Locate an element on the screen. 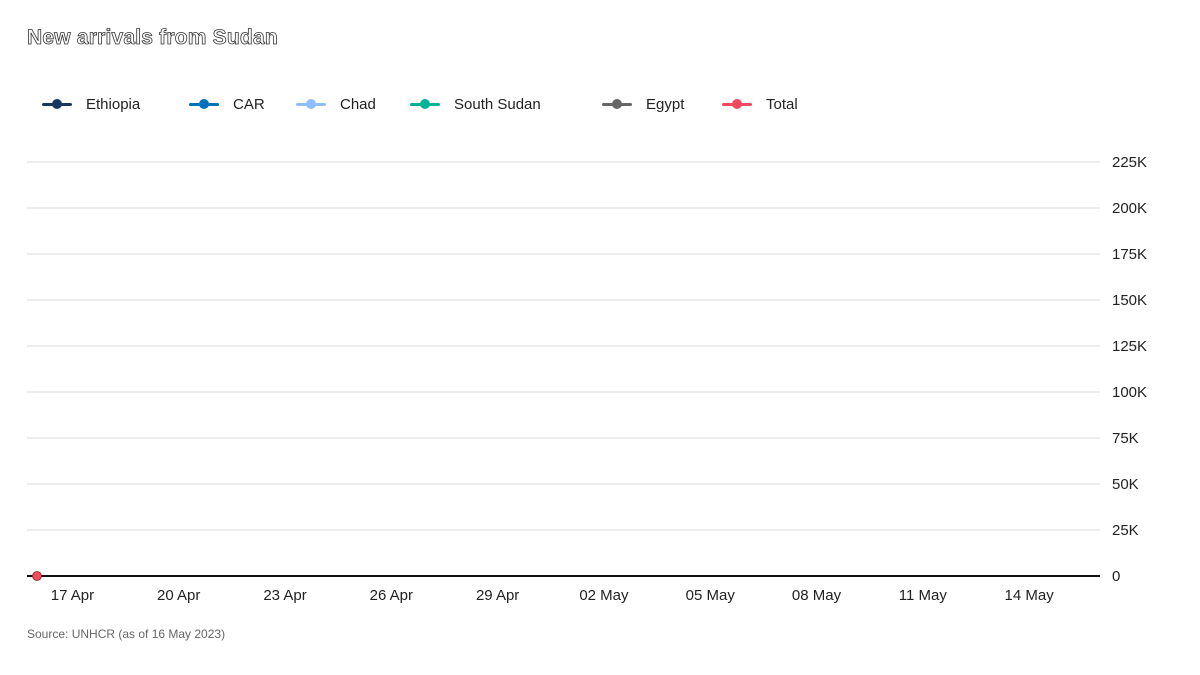 This screenshot has width=1200, height=675. y-tick-label: 125K is located at coordinates (1129, 346).